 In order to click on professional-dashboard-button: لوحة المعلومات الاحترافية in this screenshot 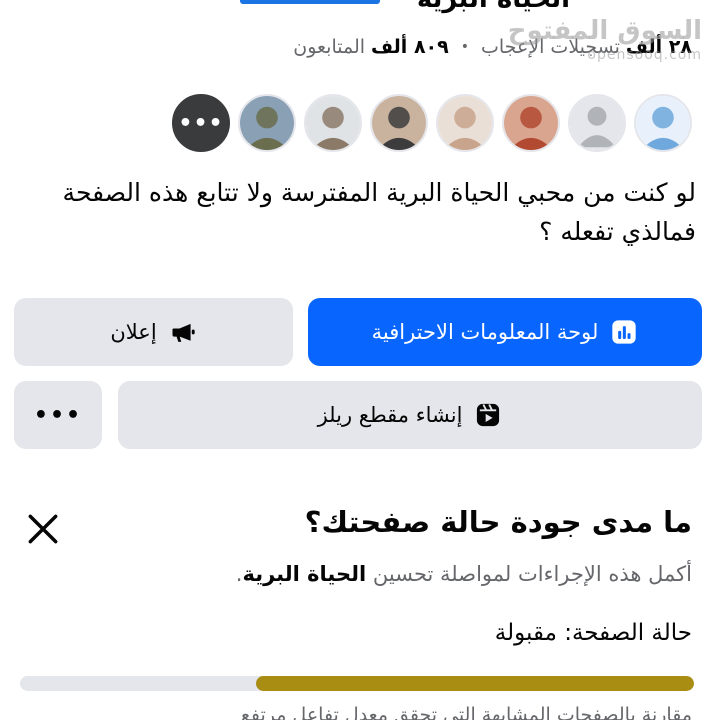, I will do `click(505, 332)`.